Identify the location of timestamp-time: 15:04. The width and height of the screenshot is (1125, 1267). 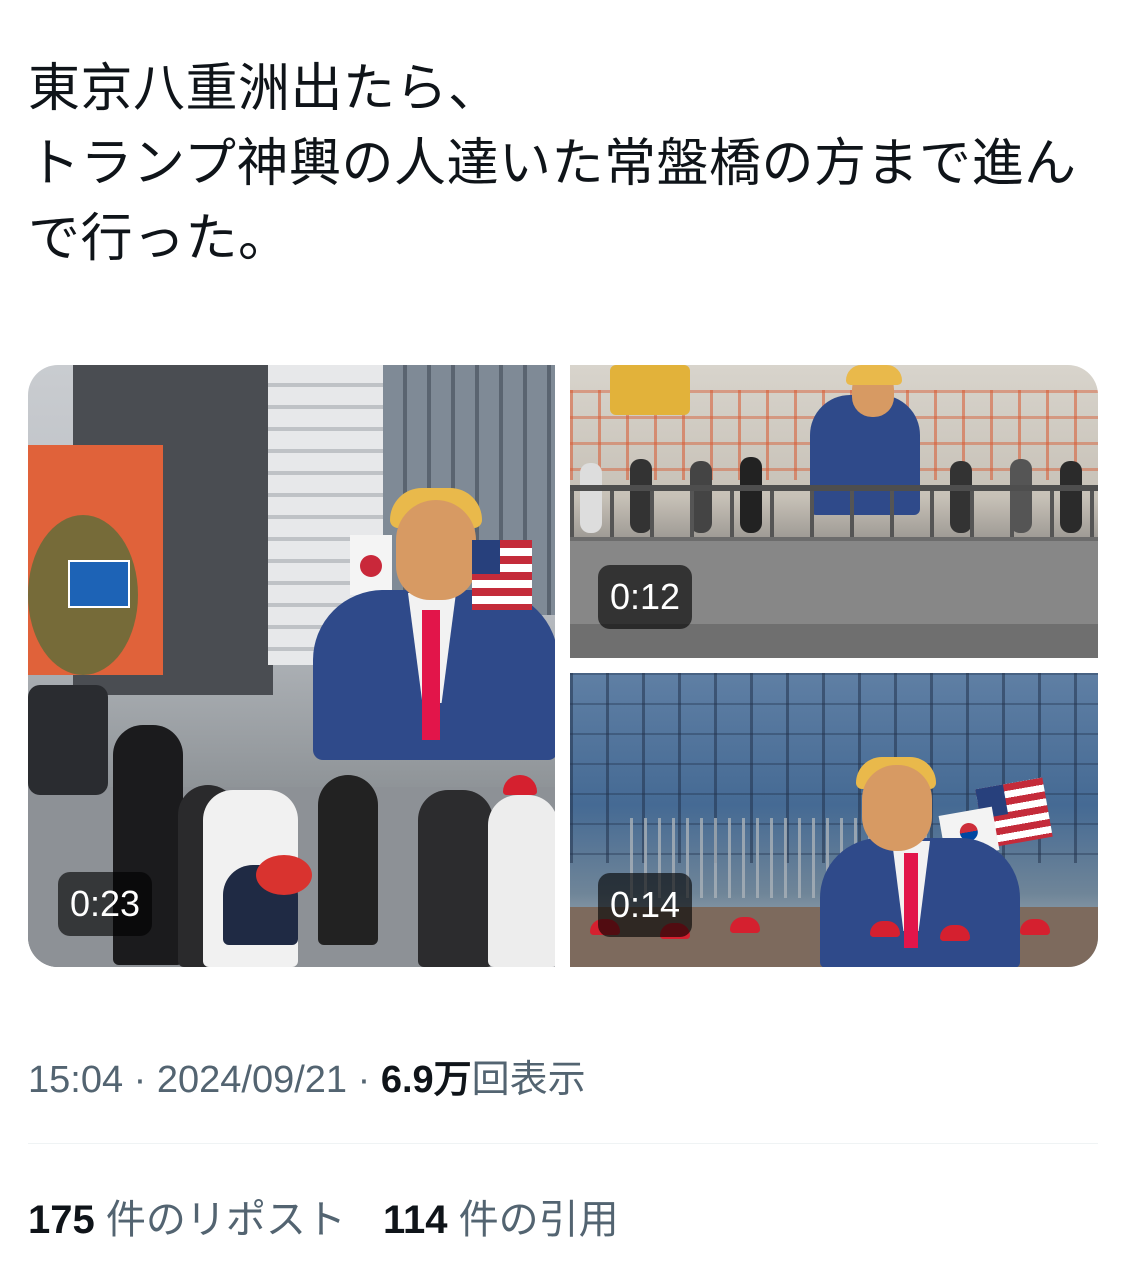
(75, 1080).